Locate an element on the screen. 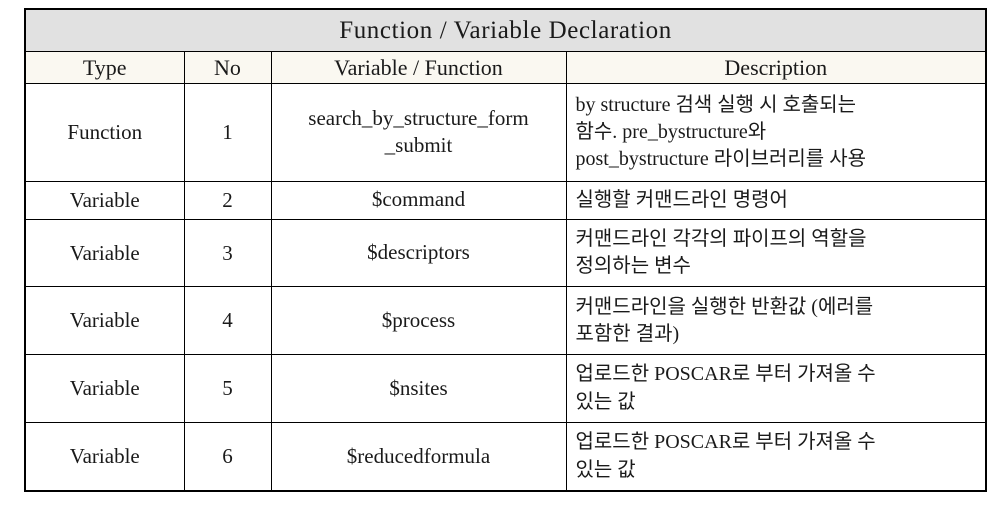 This screenshot has height=511, width=1000. table-title-row: Function / Variable Declaration is located at coordinates (505, 30).